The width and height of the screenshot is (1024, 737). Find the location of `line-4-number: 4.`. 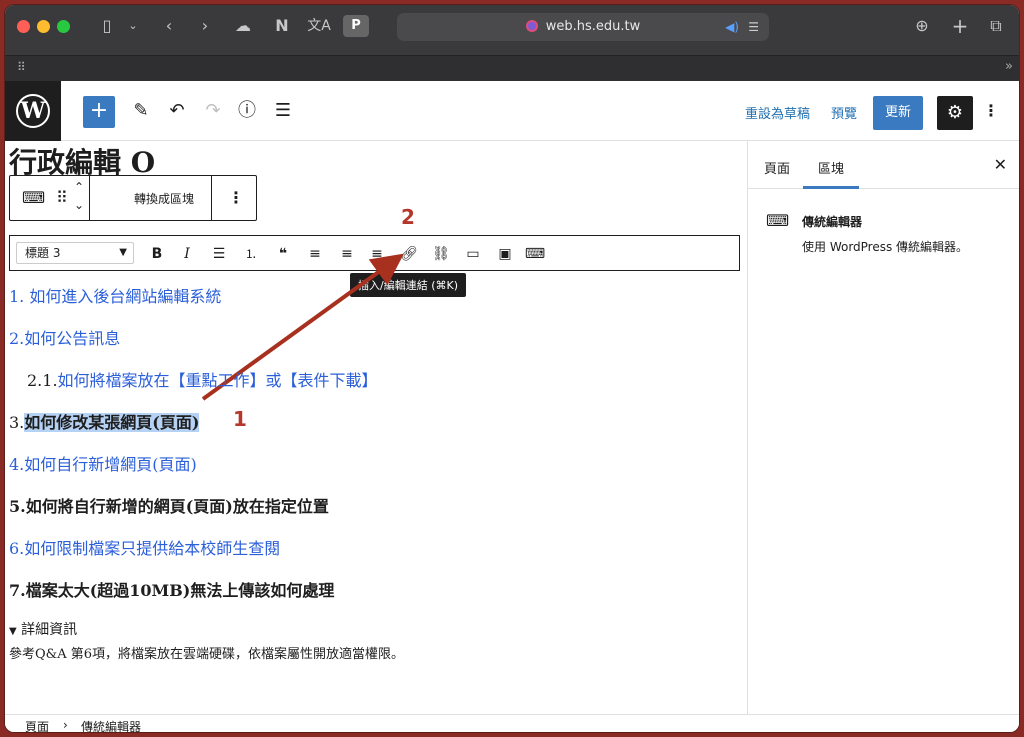

line-4-number: 4. is located at coordinates (17, 464).